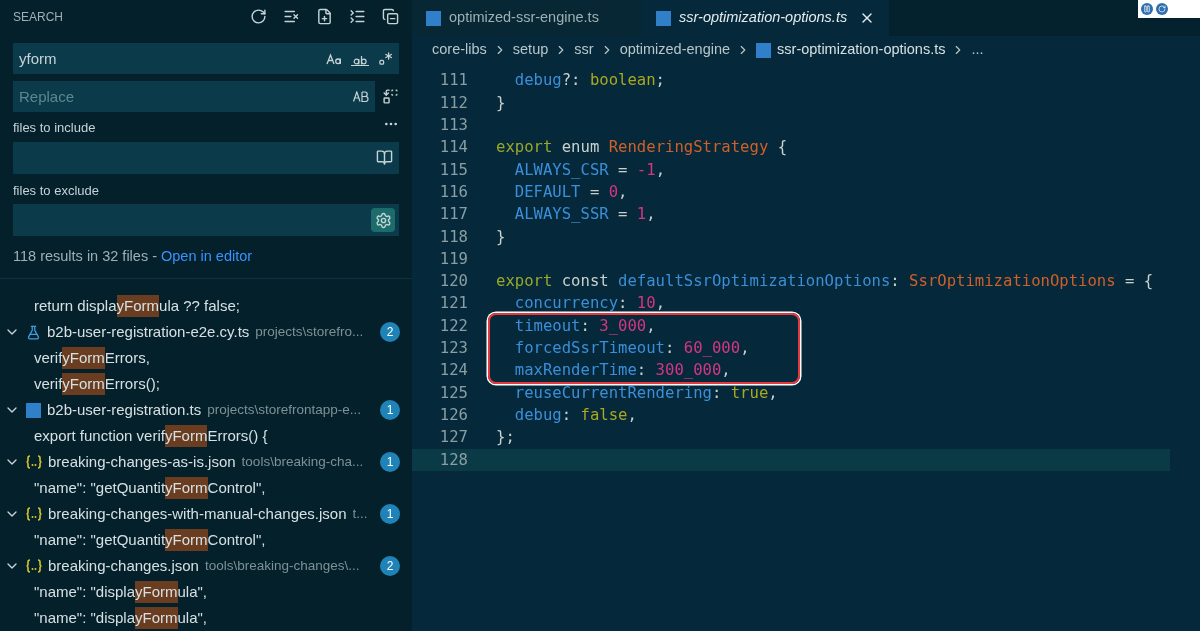  What do you see at coordinates (361, 97) in the screenshot?
I see `preserve-case-icon` at bounding box center [361, 97].